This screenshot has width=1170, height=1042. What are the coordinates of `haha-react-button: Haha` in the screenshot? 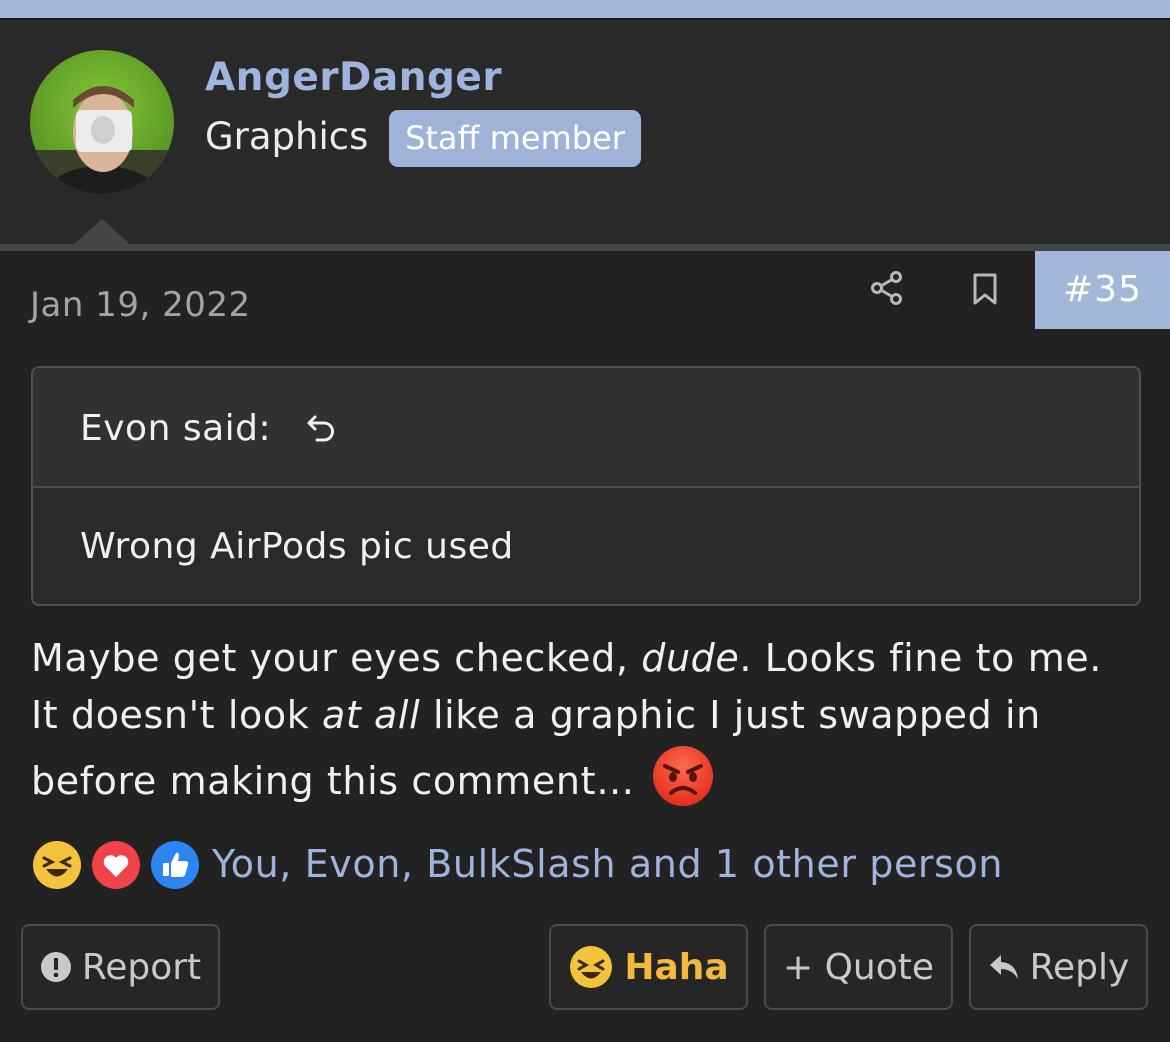 It's located at (648, 967).